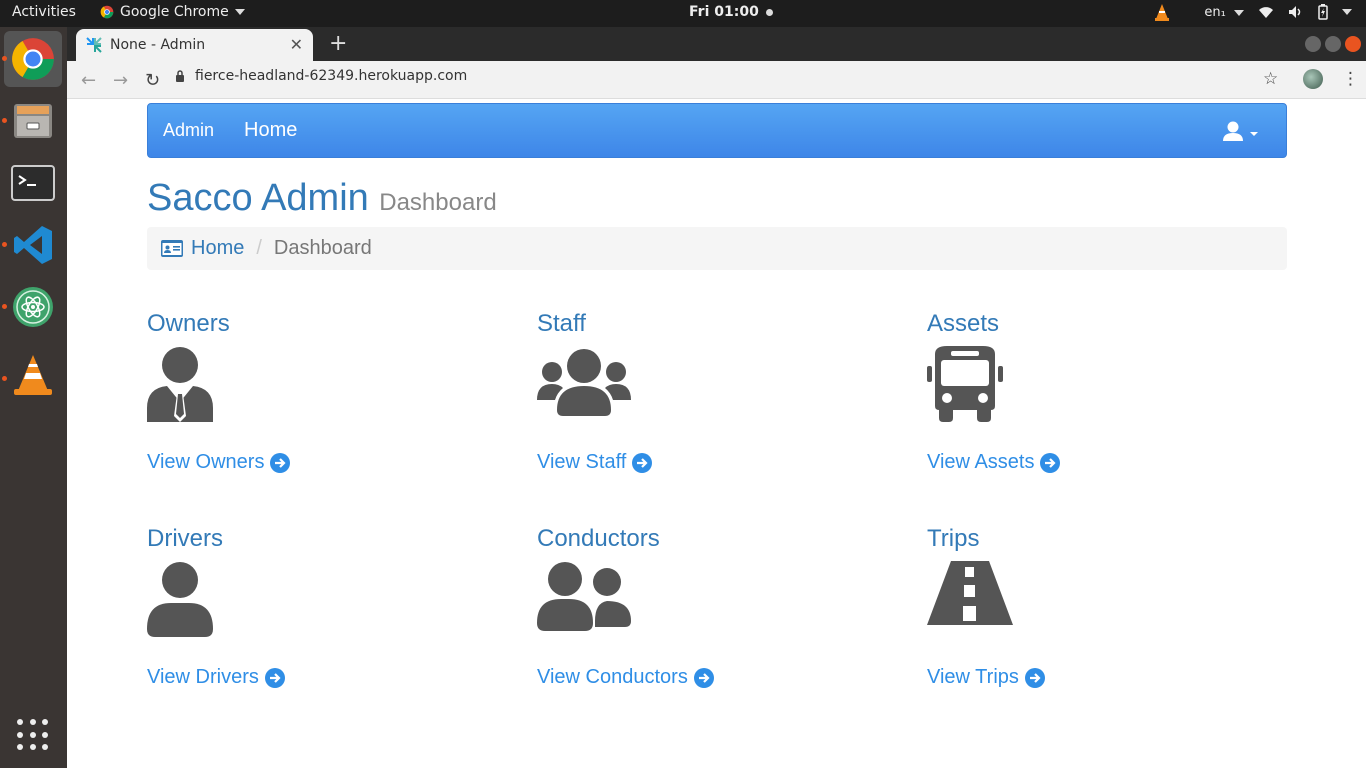 This screenshot has height=768, width=1366. What do you see at coordinates (584, 382) in the screenshot?
I see `users-icon` at bounding box center [584, 382].